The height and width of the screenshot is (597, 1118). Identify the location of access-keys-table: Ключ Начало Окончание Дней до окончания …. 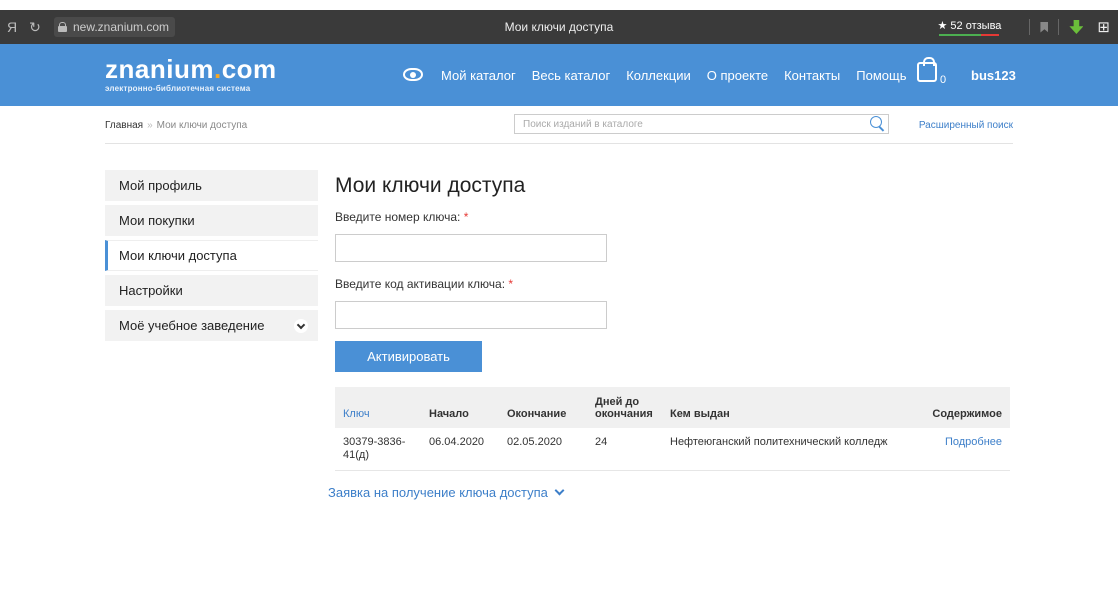
(672, 429).